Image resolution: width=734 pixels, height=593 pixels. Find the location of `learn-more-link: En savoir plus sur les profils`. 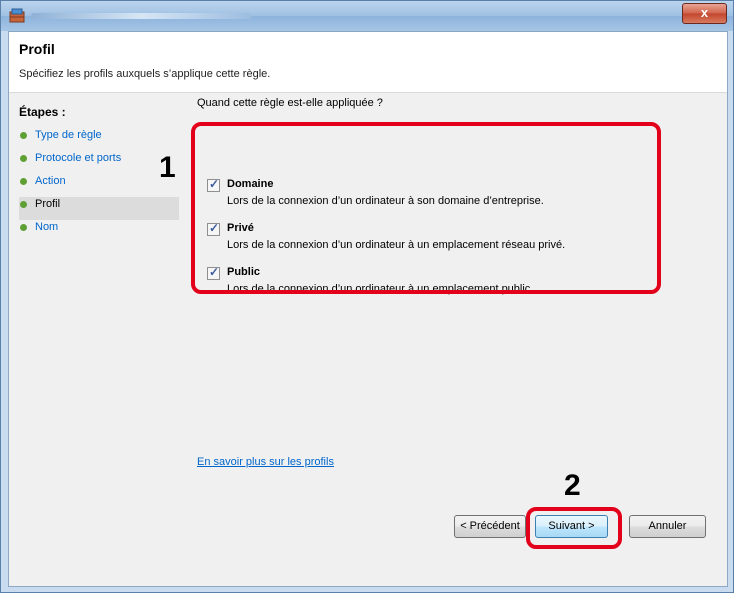

learn-more-link: En savoir plus sur les profils is located at coordinates (265, 462).